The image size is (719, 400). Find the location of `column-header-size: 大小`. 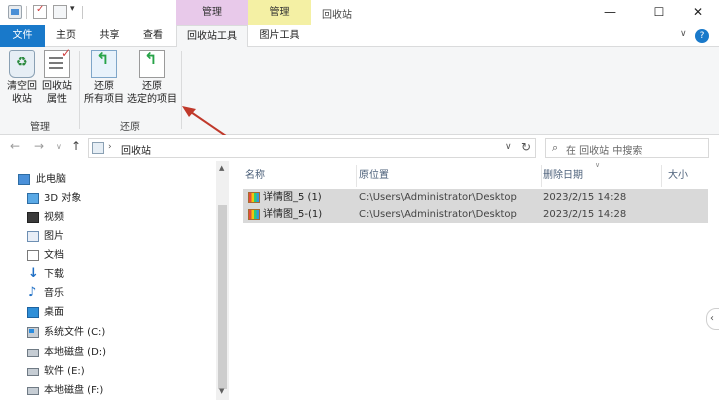

column-header-size: 大小 is located at coordinates (690, 176).